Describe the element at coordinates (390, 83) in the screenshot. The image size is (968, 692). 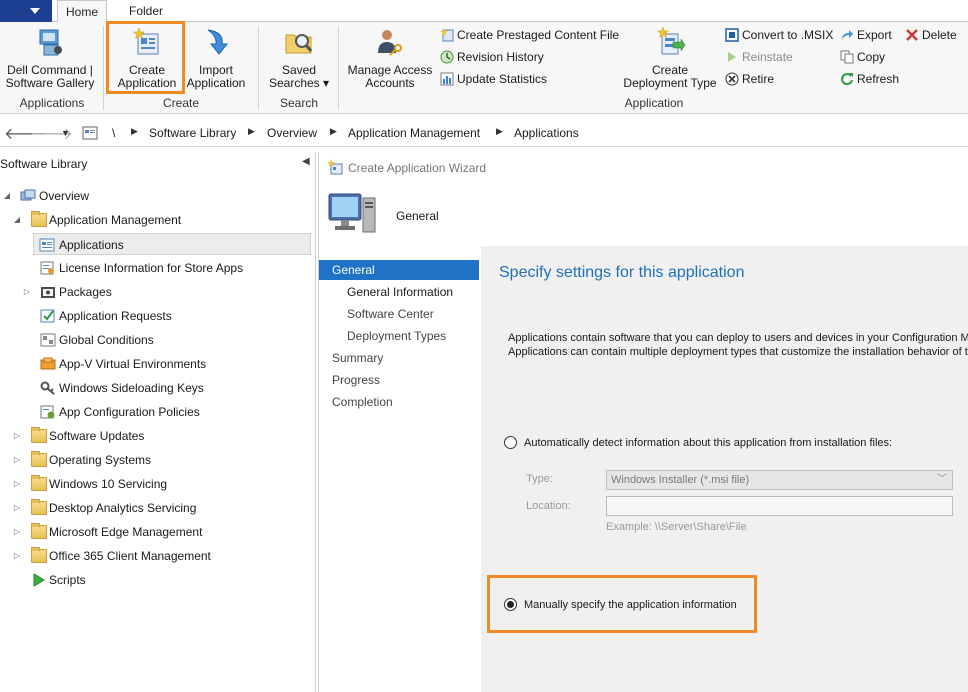
I see `manage-access-label-2: Accounts` at that location.